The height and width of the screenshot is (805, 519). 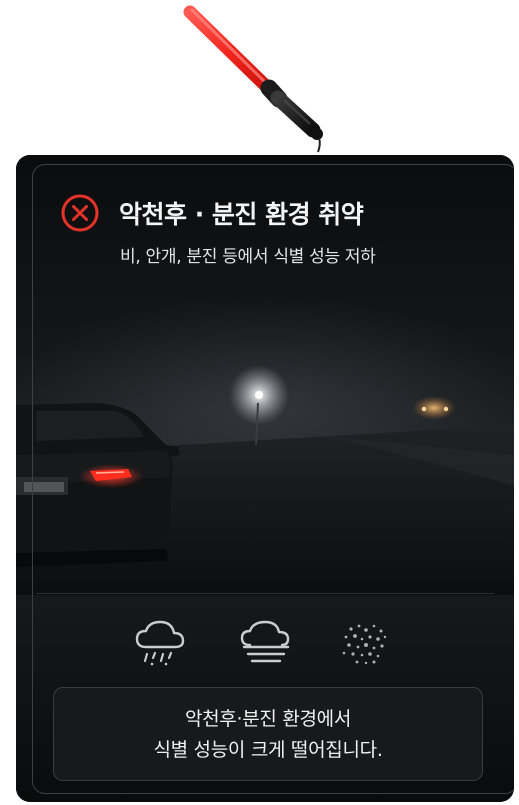 I want to click on close-circle-icon, so click(x=80, y=213).